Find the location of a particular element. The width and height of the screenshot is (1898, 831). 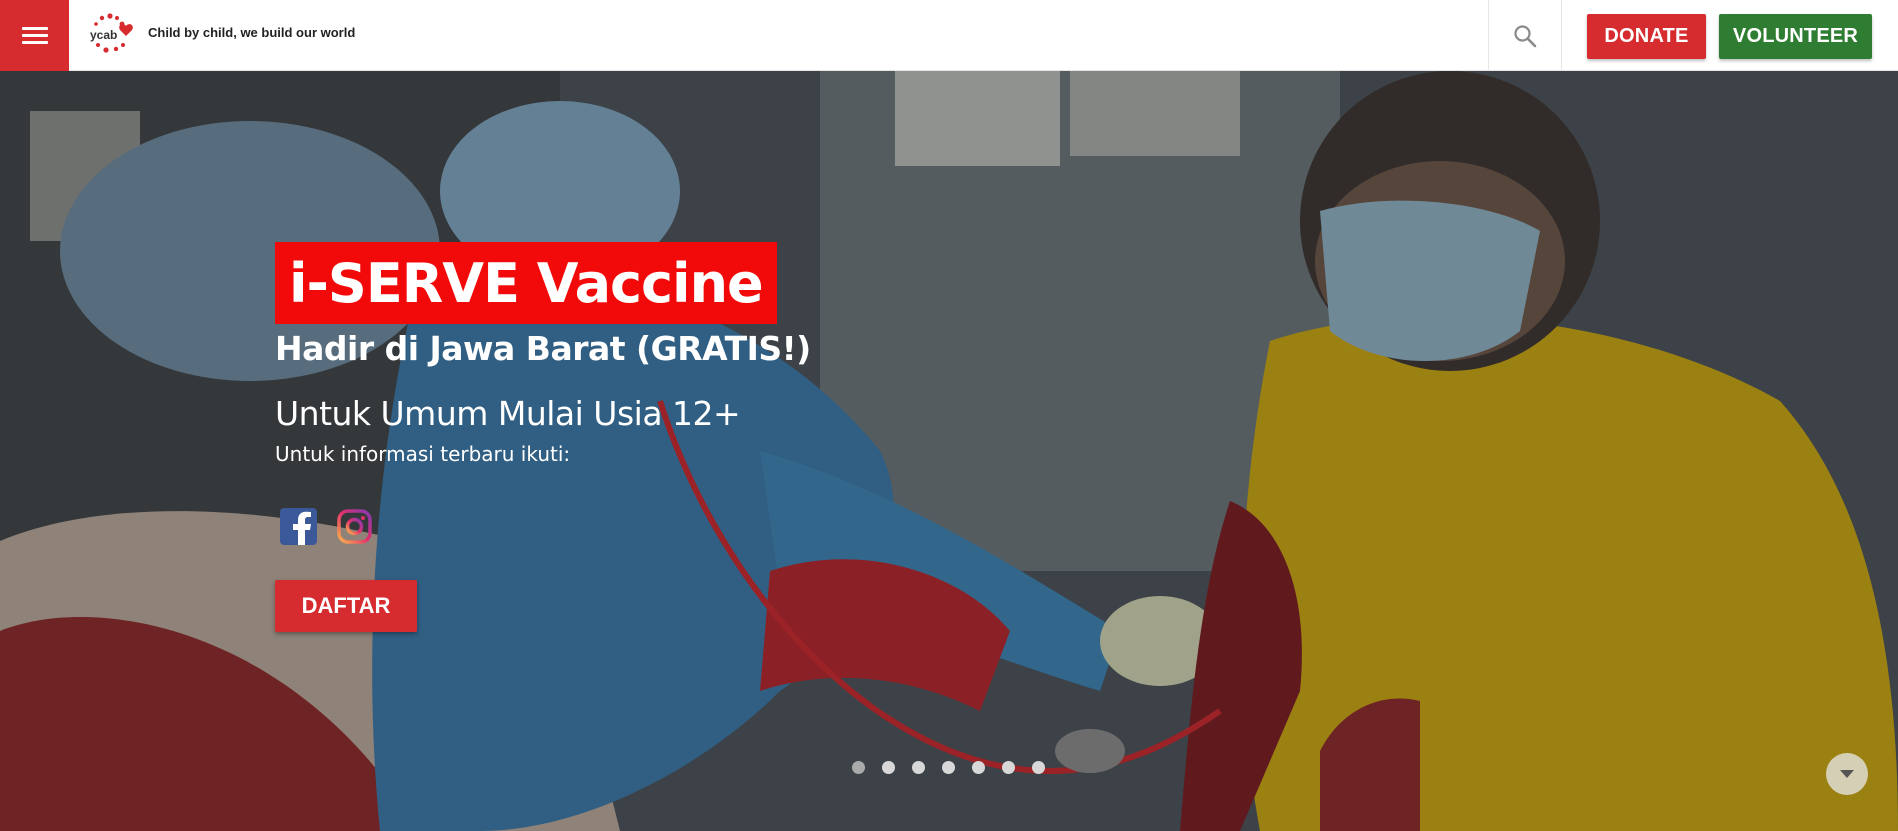

hero-subtitle: Hadir di Jawa Barat (GRATIS!) is located at coordinates (543, 348).